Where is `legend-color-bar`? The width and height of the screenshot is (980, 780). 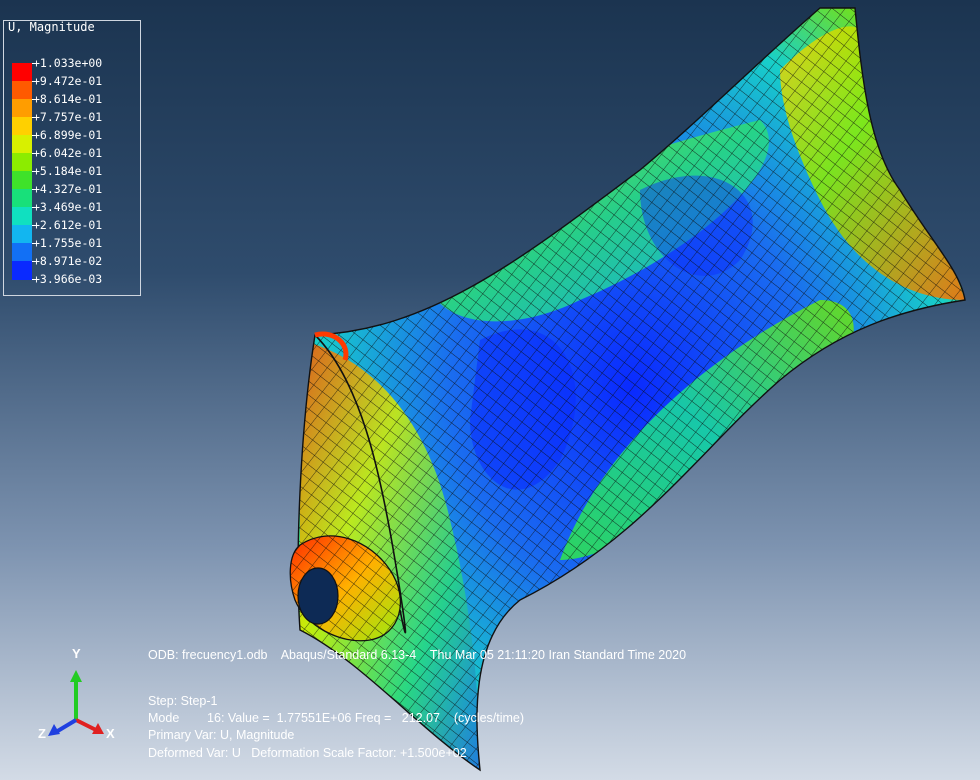
legend-color-bar is located at coordinates (25, 171).